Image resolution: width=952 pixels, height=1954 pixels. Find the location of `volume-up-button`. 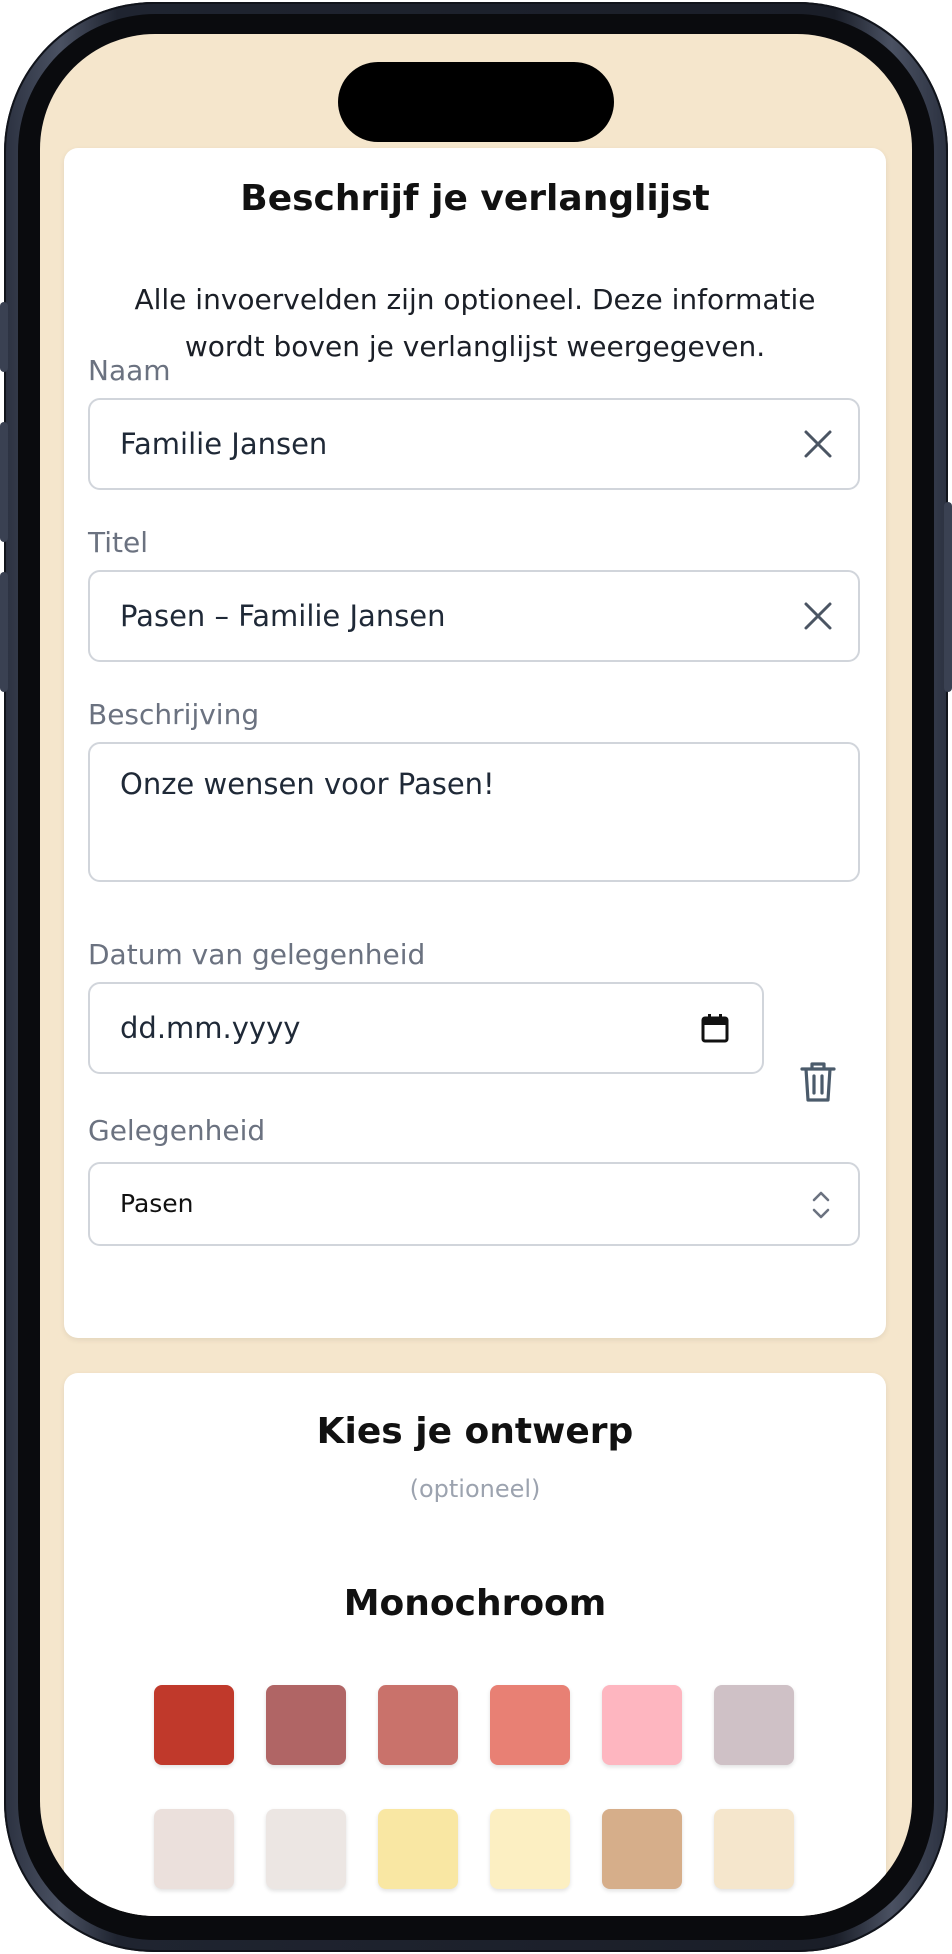

volume-up-button is located at coordinates (4, 482).